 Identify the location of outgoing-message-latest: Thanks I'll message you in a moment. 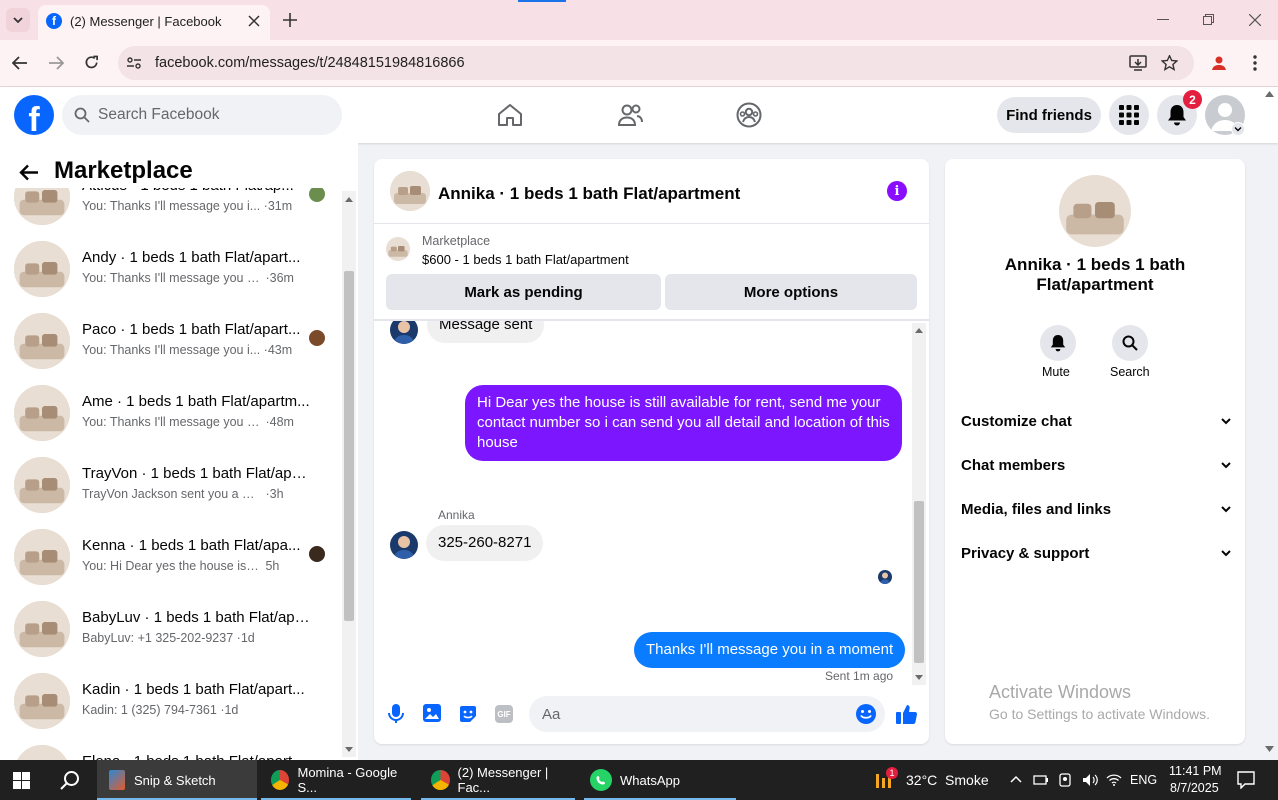
(770, 650).